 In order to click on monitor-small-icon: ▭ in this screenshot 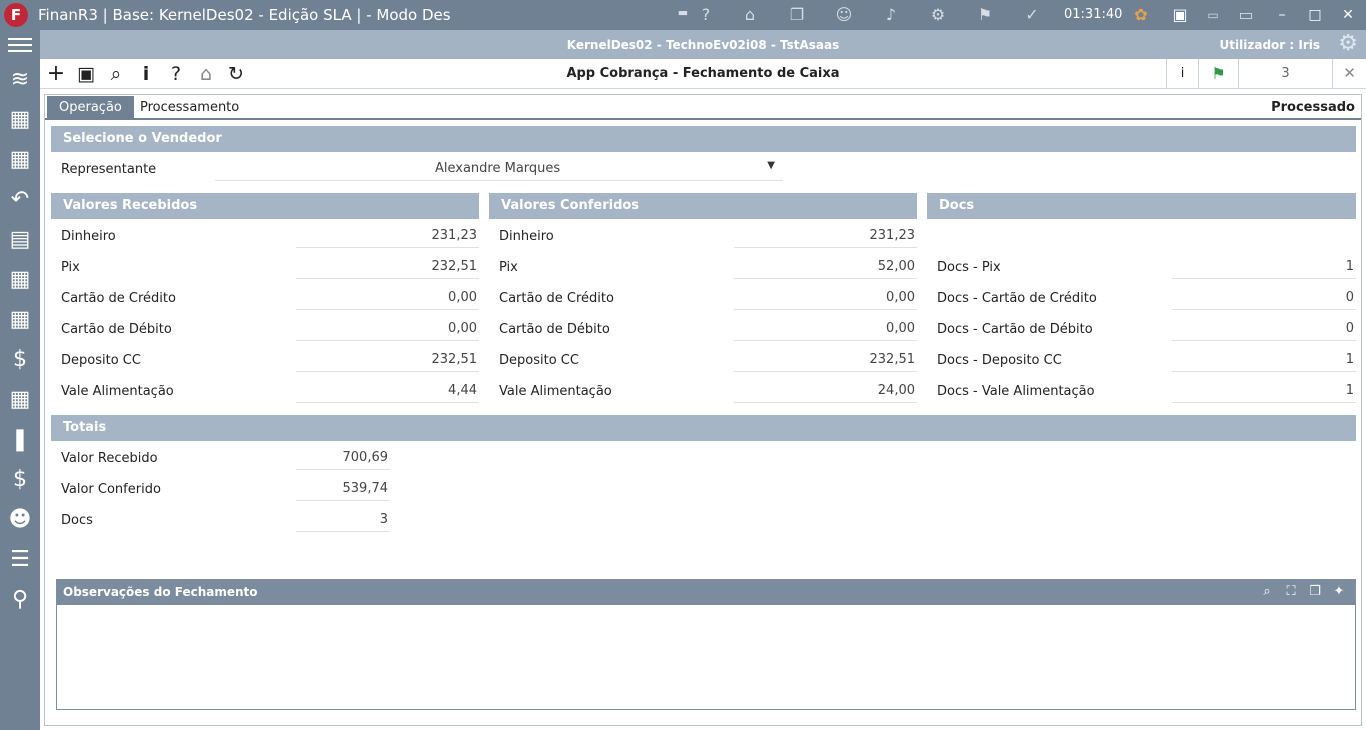, I will do `click(1213, 15)`.